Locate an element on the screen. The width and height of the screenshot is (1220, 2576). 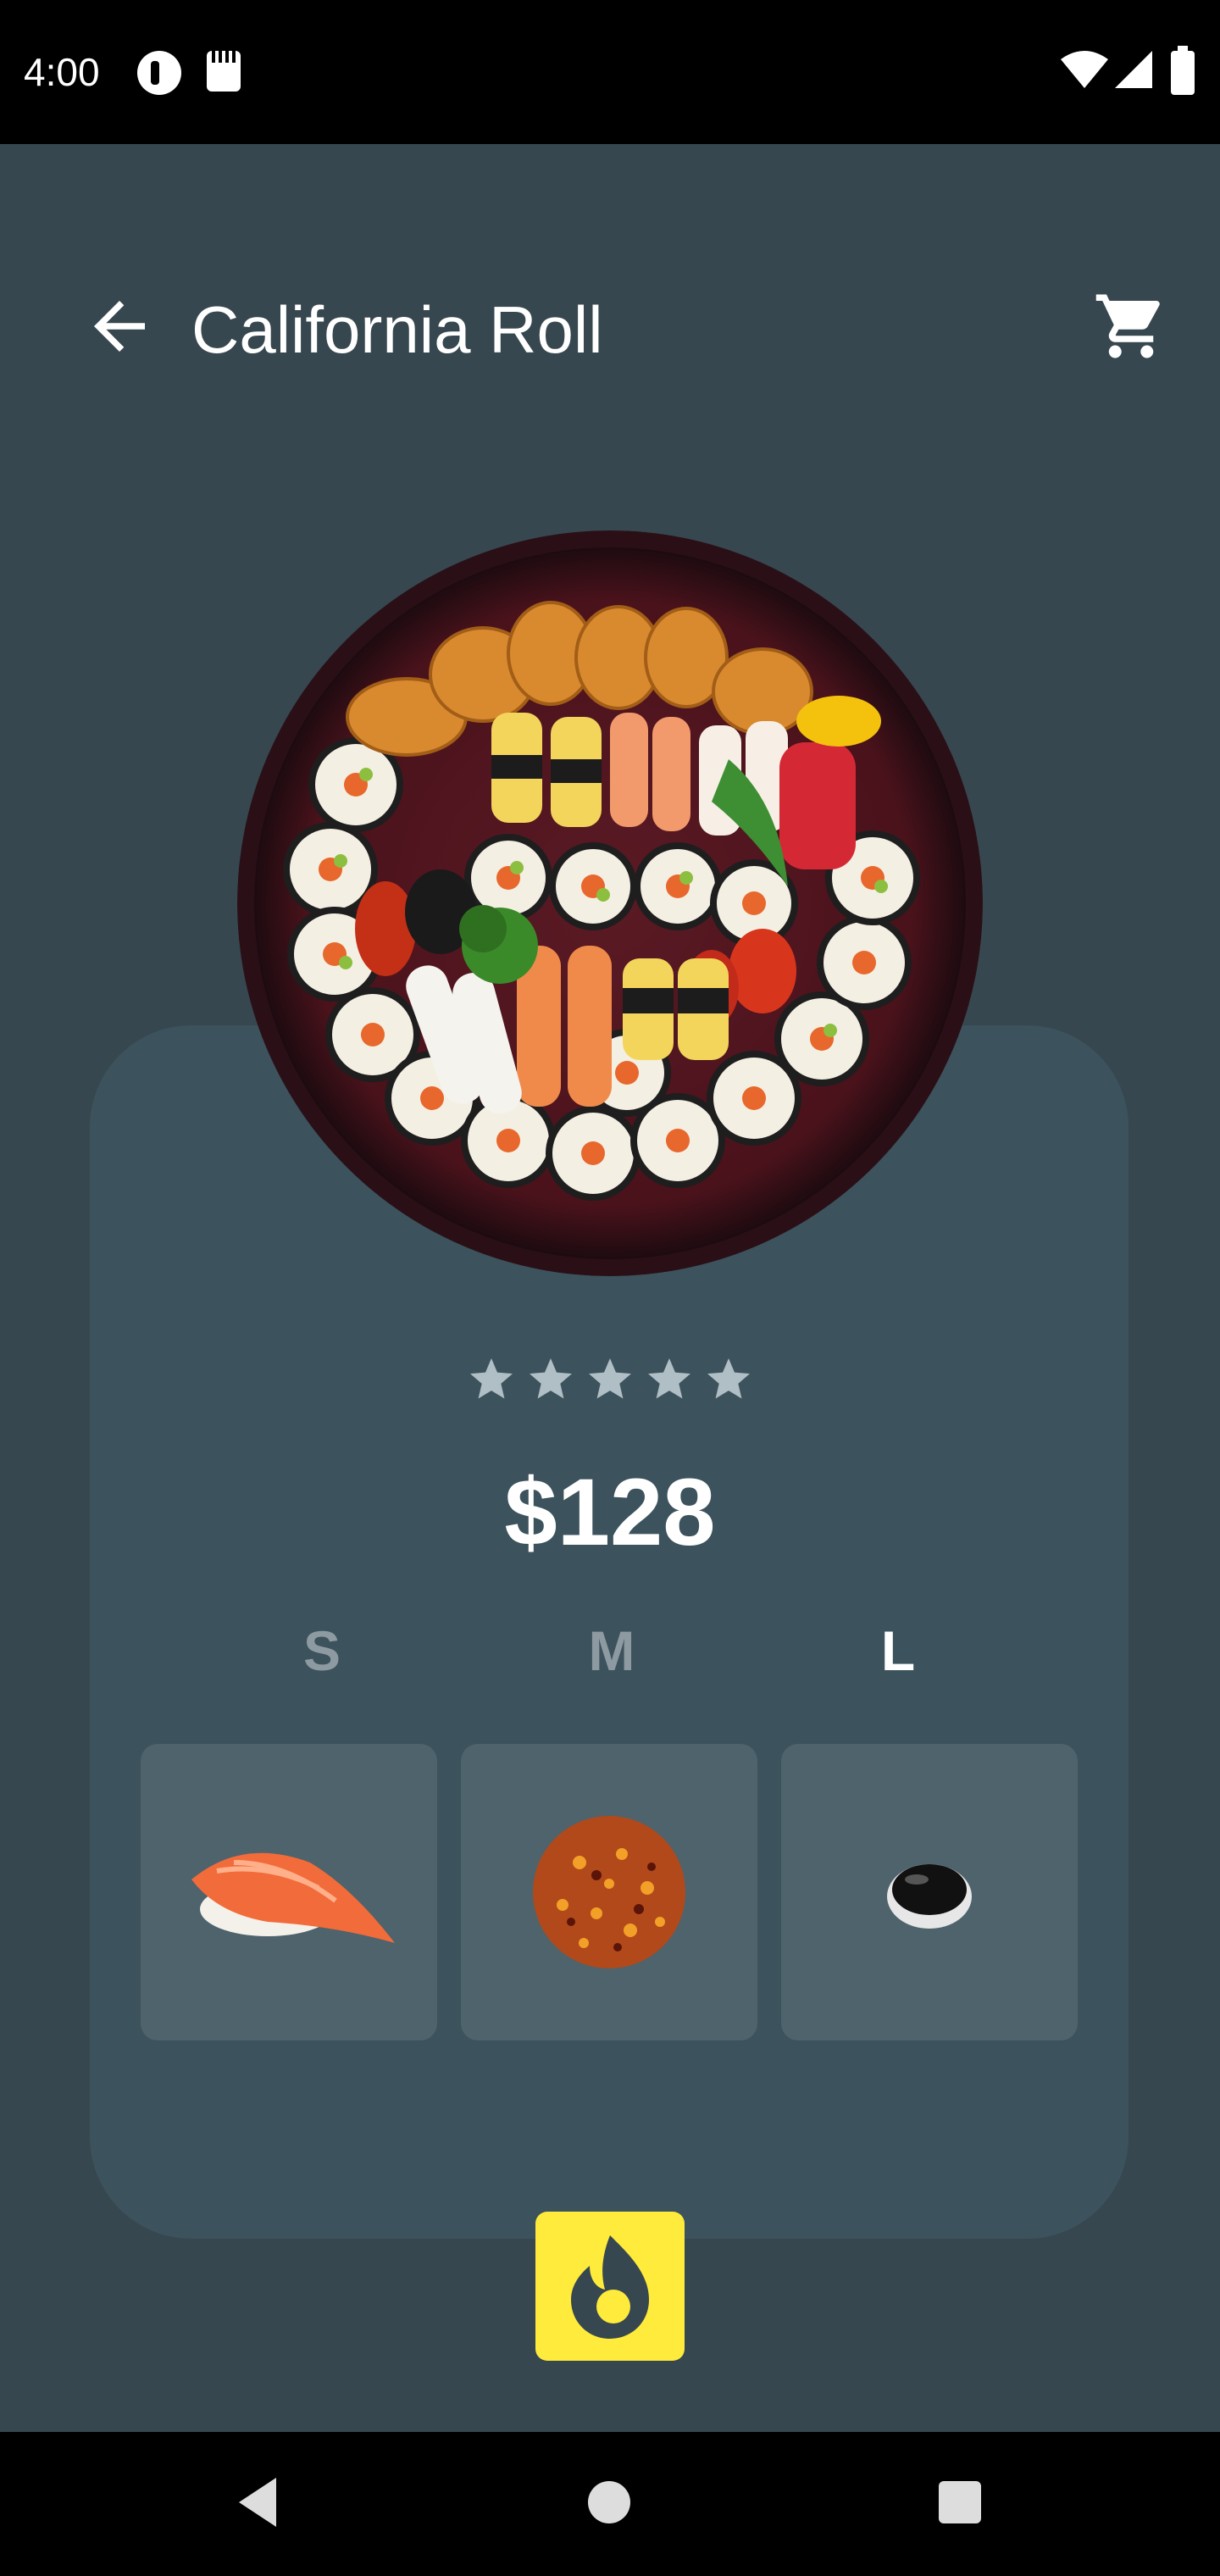
sd-card-icon is located at coordinates (224, 71).